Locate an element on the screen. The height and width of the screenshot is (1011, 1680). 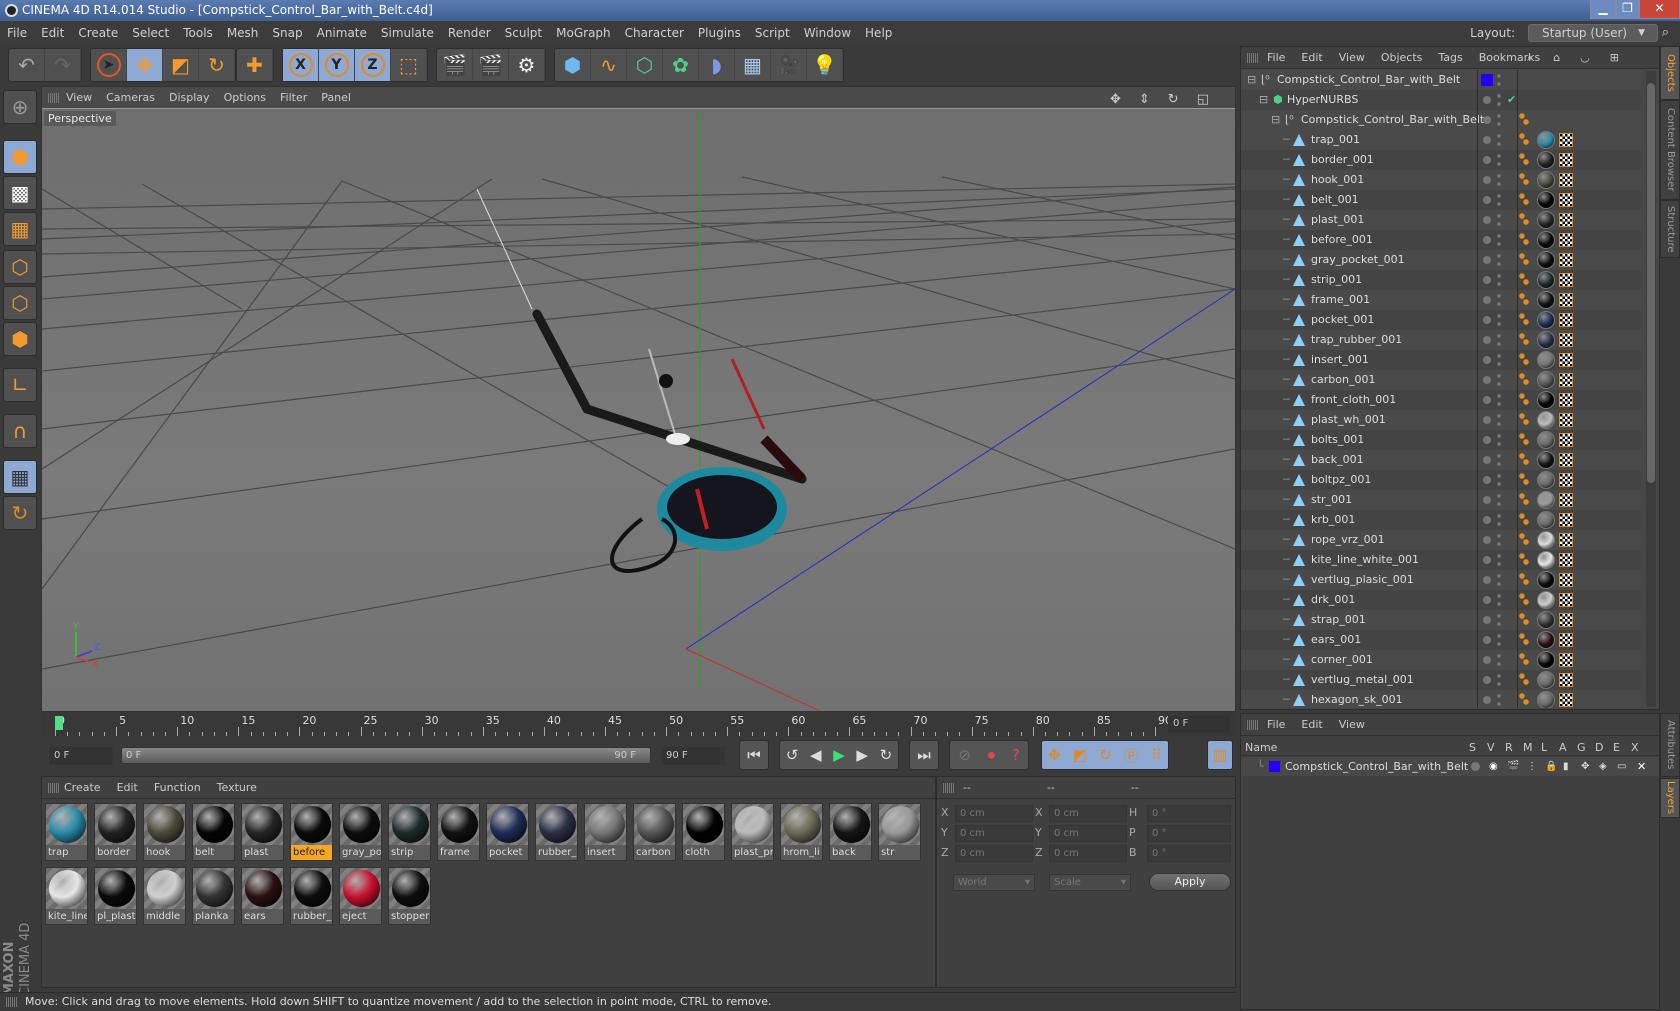
object-row: ─ carbon_001 is located at coordinates (1441, 380).